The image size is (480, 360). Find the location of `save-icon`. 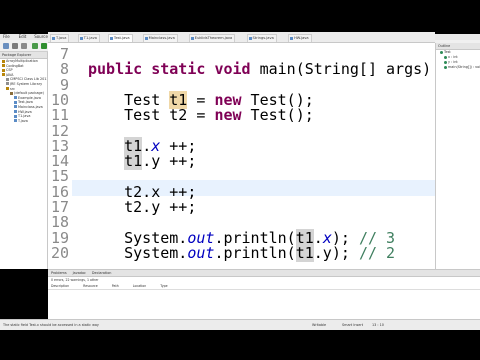

save-icon is located at coordinates (15, 46).